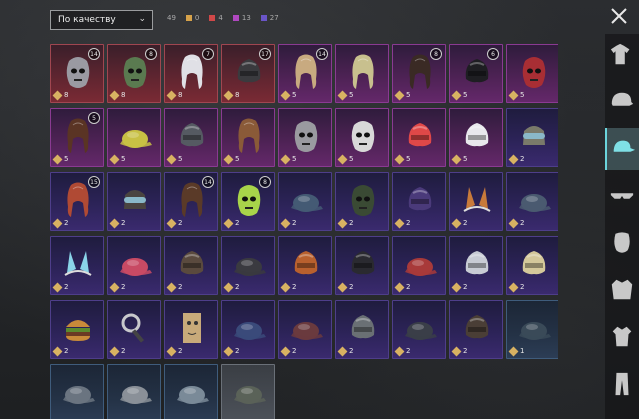 This screenshot has width=639, height=419. I want to click on item-card: 82, so click(248, 201).